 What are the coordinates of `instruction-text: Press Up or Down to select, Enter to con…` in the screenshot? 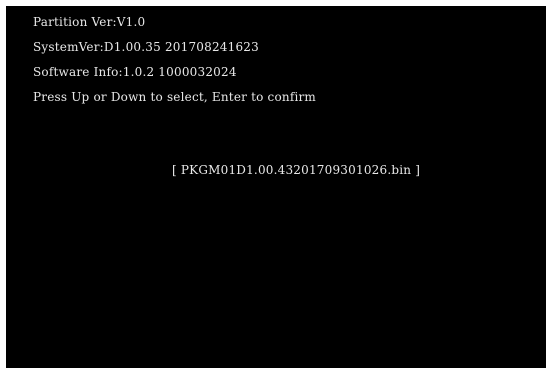 It's located at (175, 97).